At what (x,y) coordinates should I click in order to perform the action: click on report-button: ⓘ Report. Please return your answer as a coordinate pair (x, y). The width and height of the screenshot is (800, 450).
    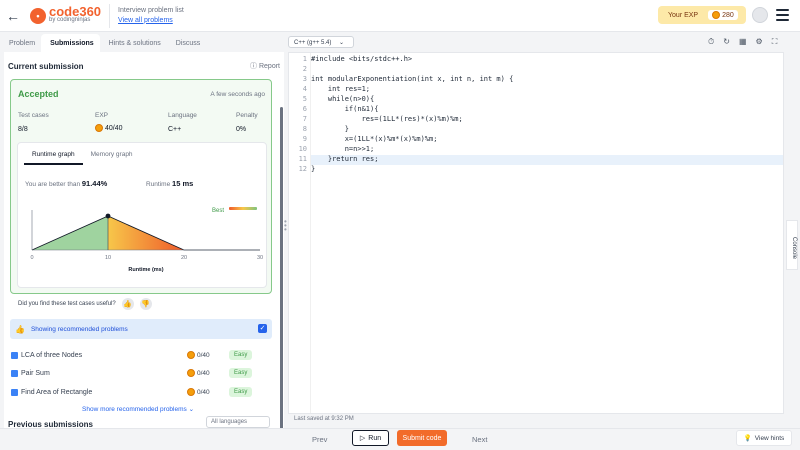
    Looking at the image, I should click on (265, 66).